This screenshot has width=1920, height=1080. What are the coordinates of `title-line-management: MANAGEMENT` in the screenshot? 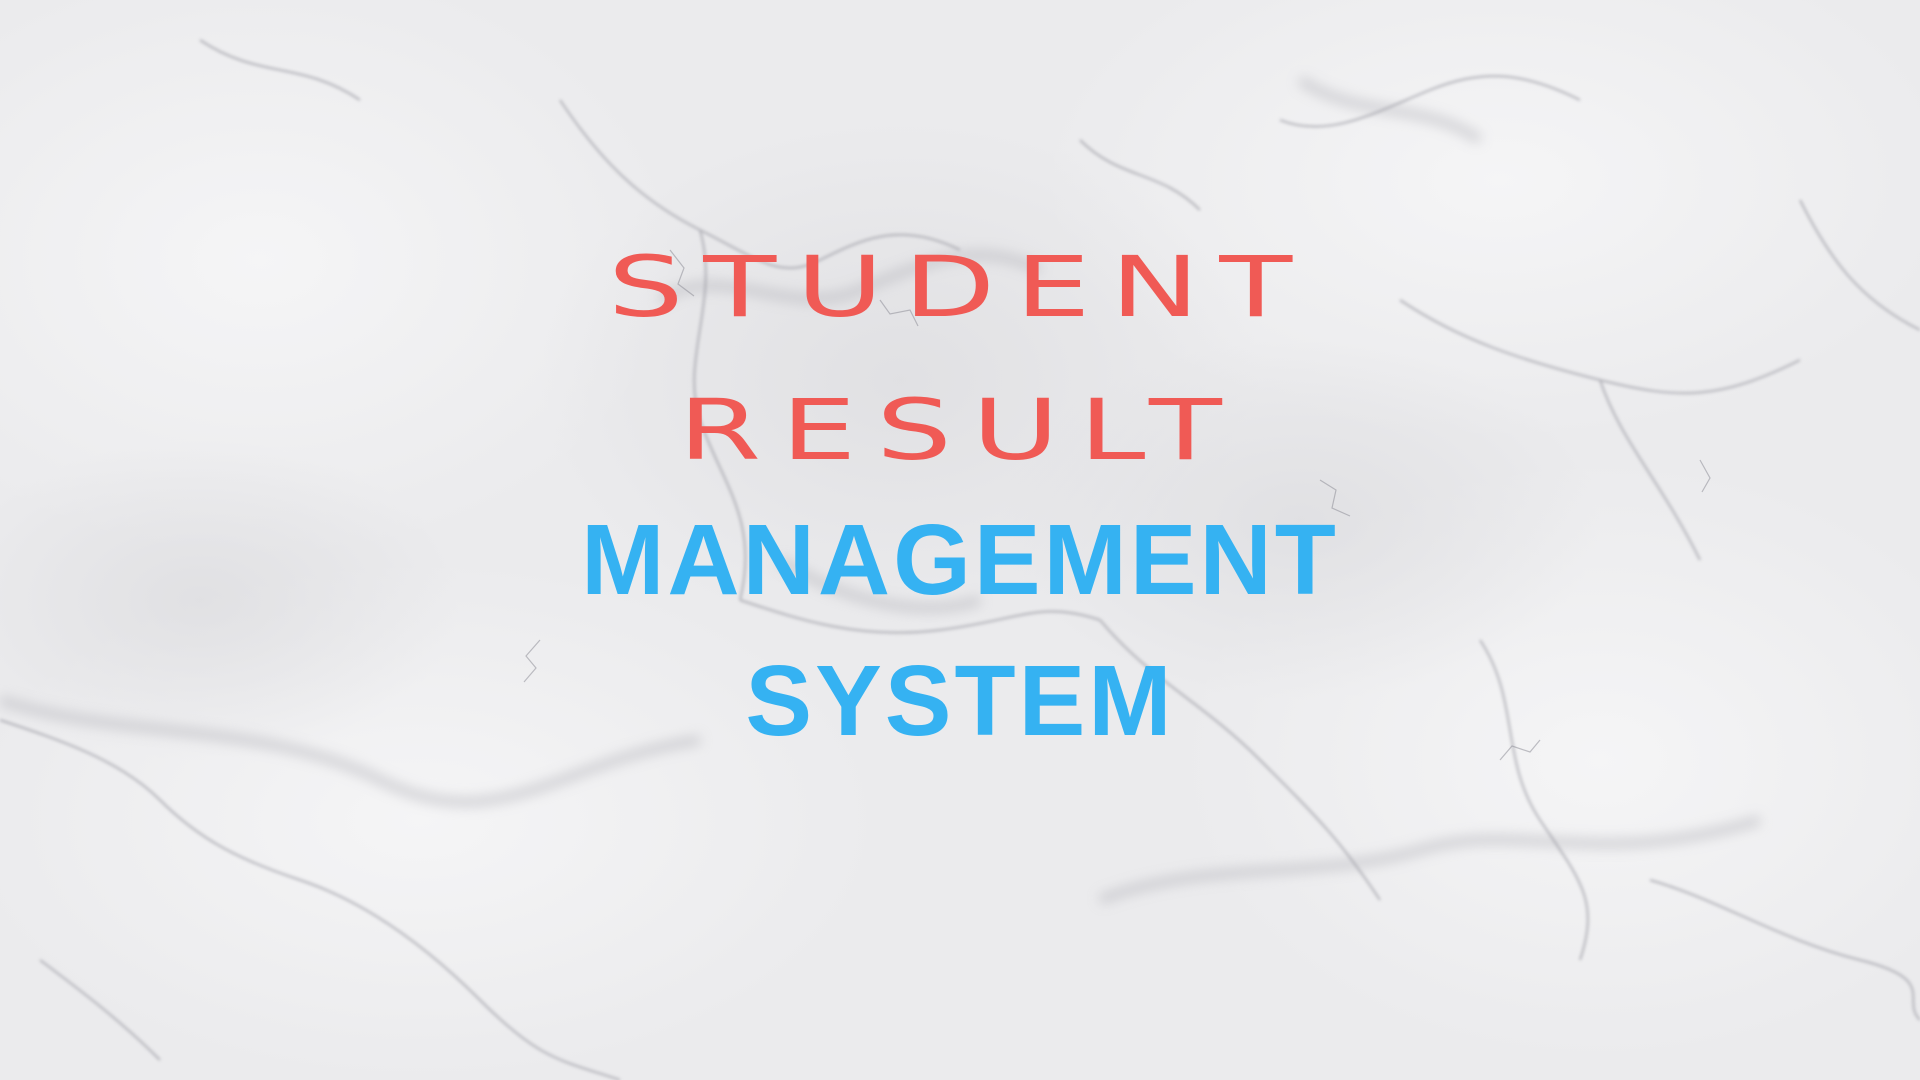 It's located at (960, 560).